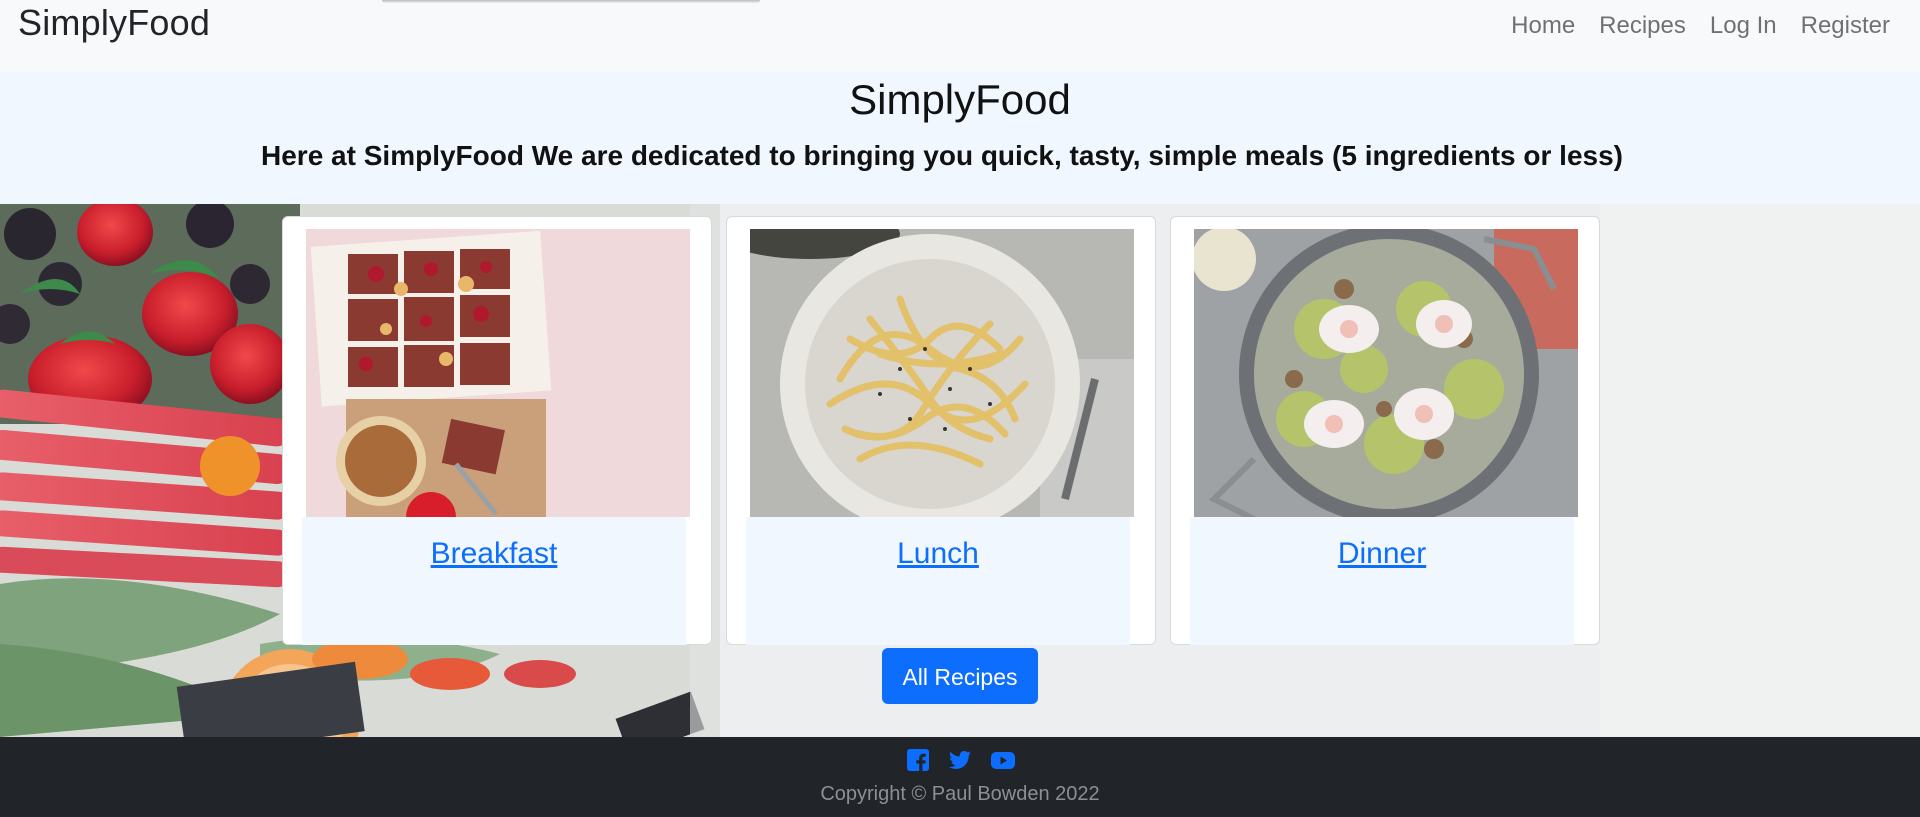 This screenshot has height=817, width=1920. Describe the element at coordinates (1845, 26) in the screenshot. I see `nav-register-link: Register` at that location.